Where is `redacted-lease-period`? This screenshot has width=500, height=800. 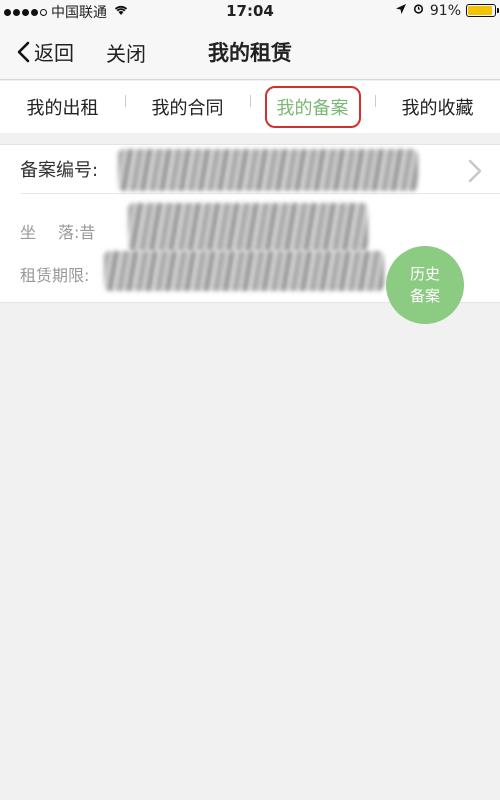
redacted-lease-period is located at coordinates (244, 271).